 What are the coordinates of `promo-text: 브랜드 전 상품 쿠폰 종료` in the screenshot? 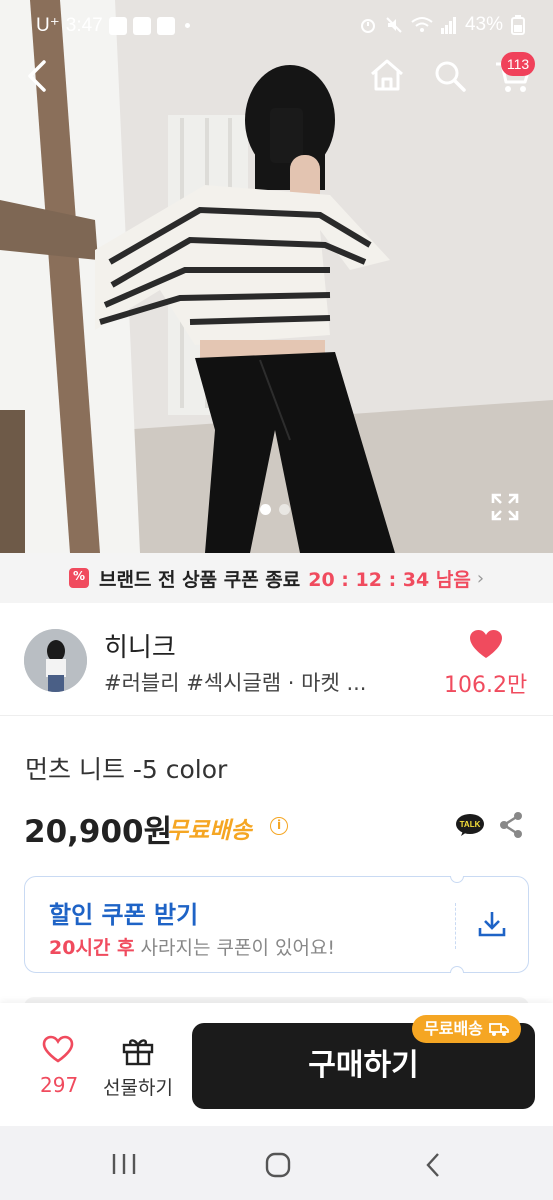 It's located at (199, 579).